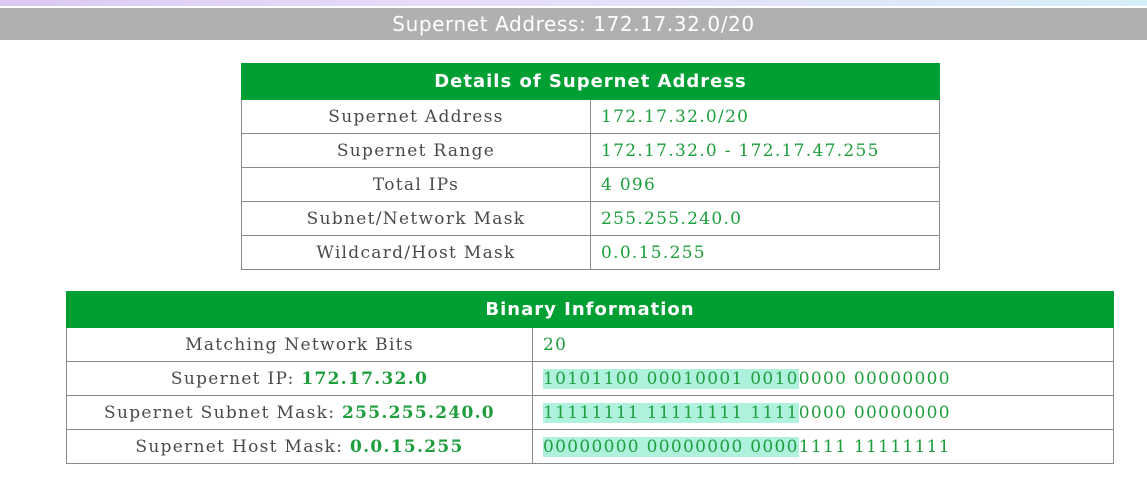  Describe the element at coordinates (236, 378) in the screenshot. I see `supernet-ip-label-text: Supernet IP:` at that location.